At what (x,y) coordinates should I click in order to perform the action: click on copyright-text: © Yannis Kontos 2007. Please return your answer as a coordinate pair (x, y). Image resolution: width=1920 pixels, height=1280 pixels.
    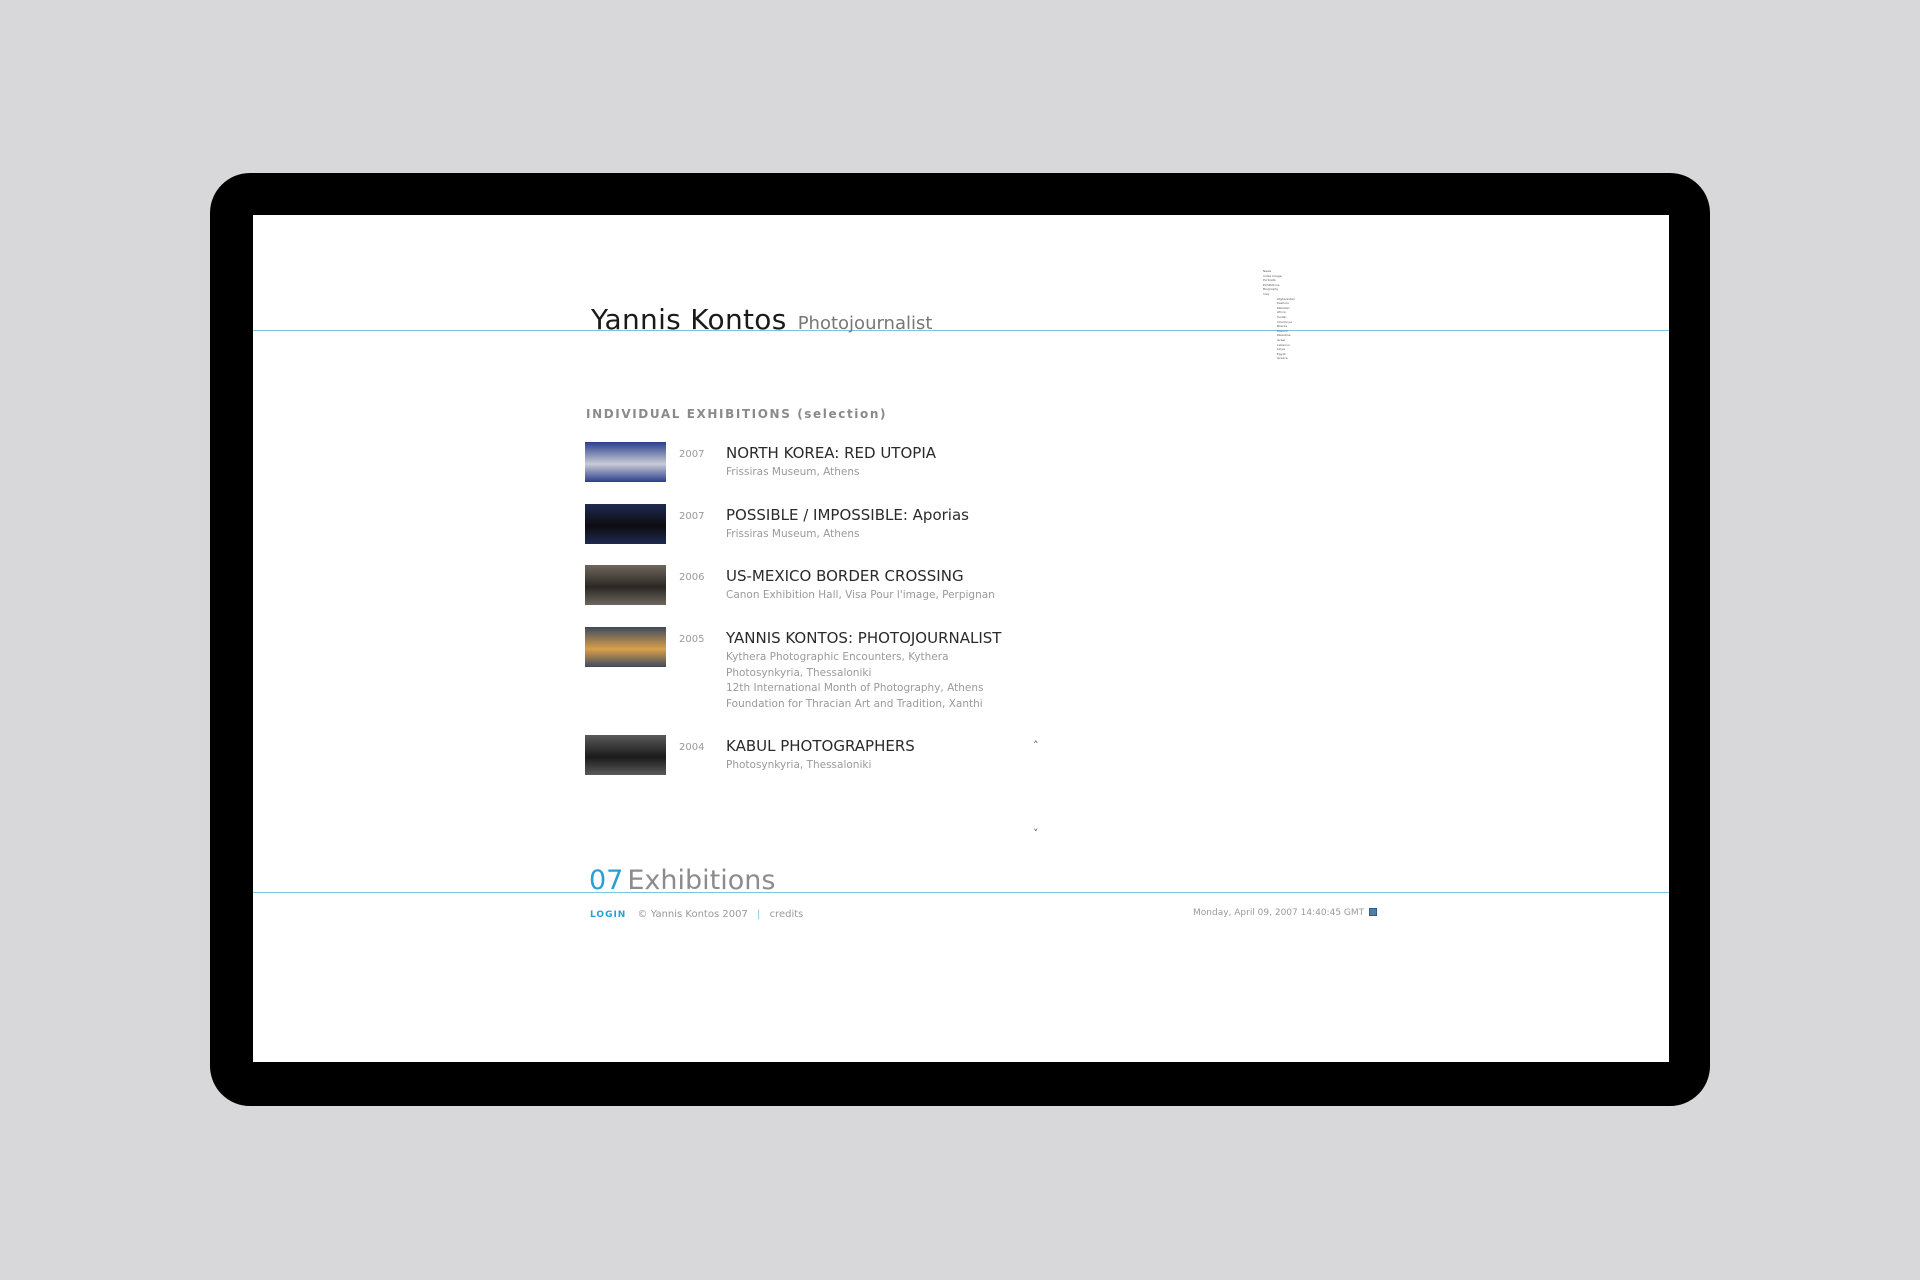
    Looking at the image, I should click on (692, 914).